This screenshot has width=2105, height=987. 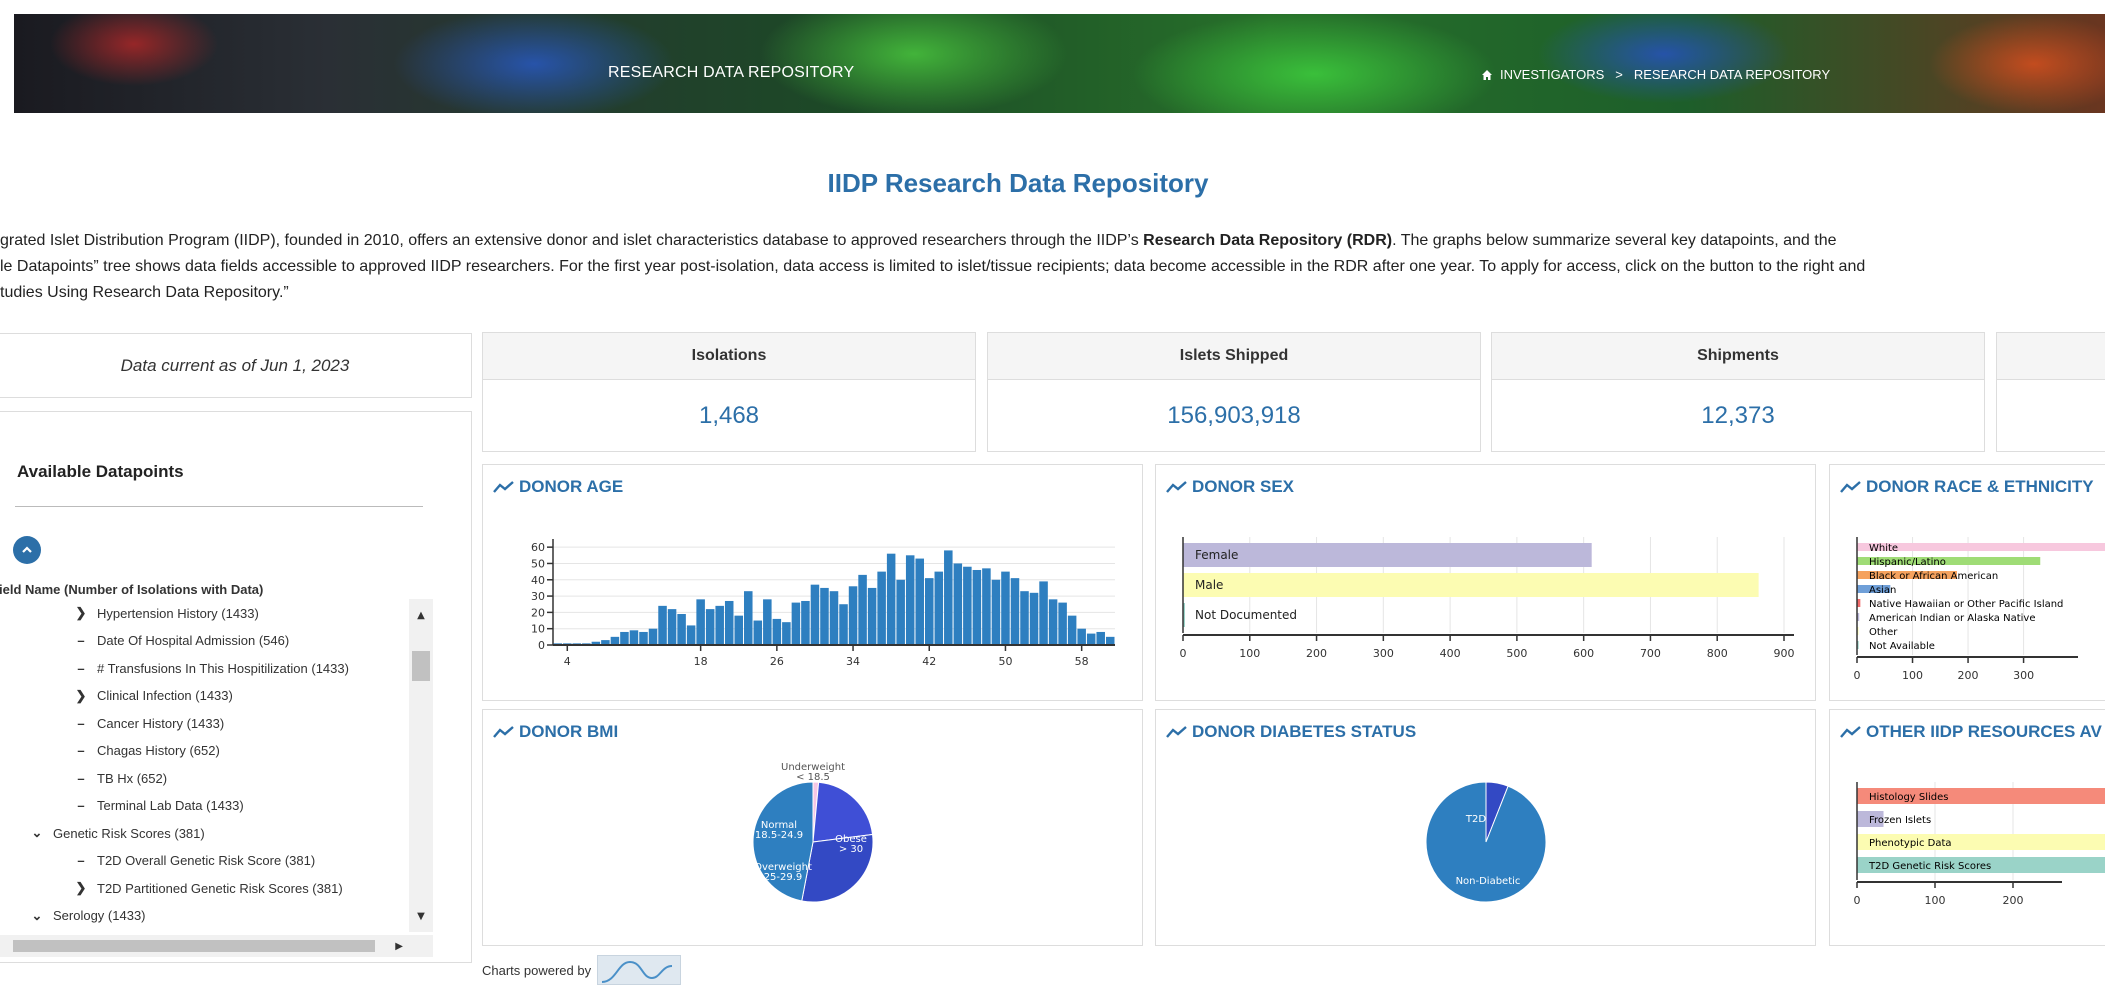 What do you see at coordinates (117, 833) in the screenshot?
I see `tree-item: ⌄ Genetic Risk Scores (381)` at bounding box center [117, 833].